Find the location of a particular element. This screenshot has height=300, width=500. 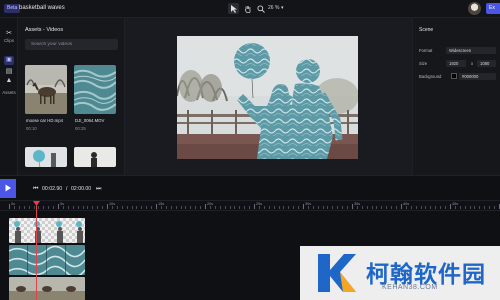

timeline-clip-waves is located at coordinates (47, 260).